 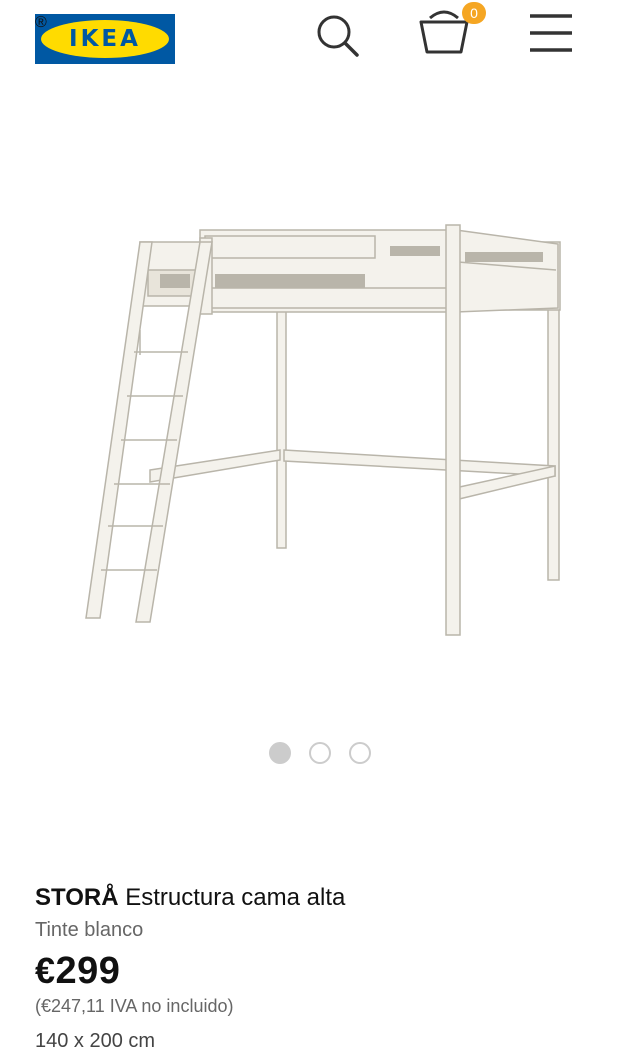 I want to click on price-currency: €, so click(x=45, y=970).